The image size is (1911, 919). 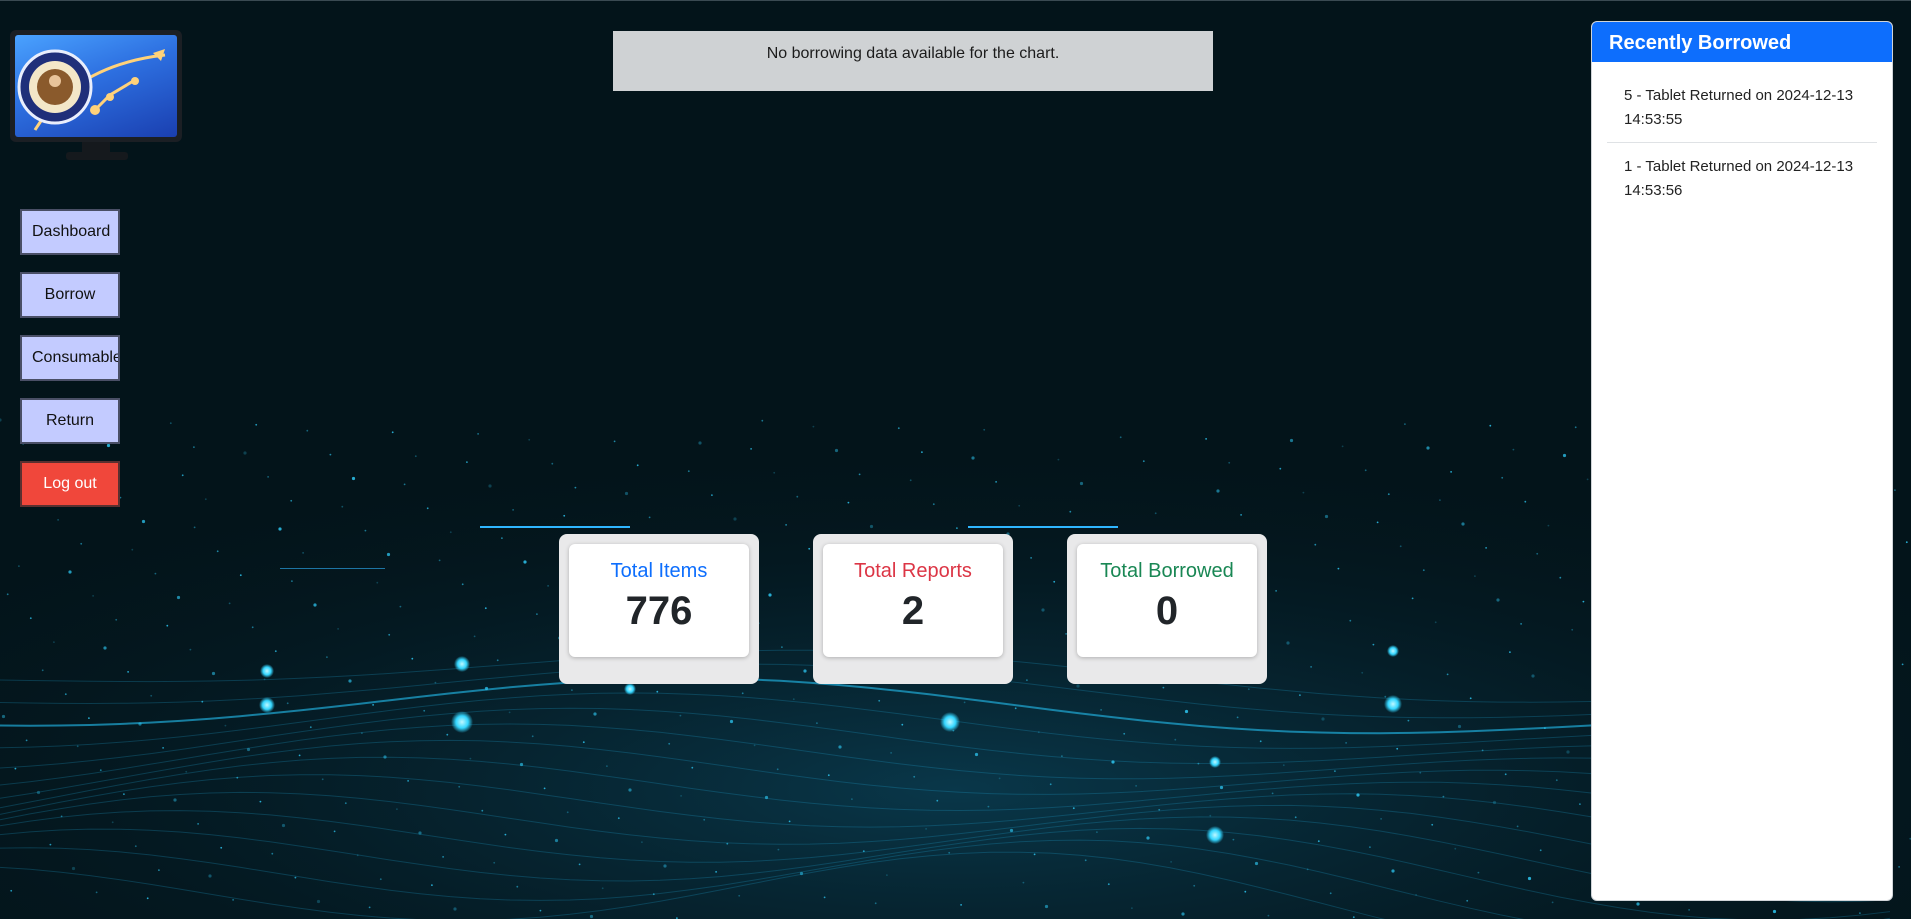 I want to click on logo-monitor, so click(x=96, y=100).